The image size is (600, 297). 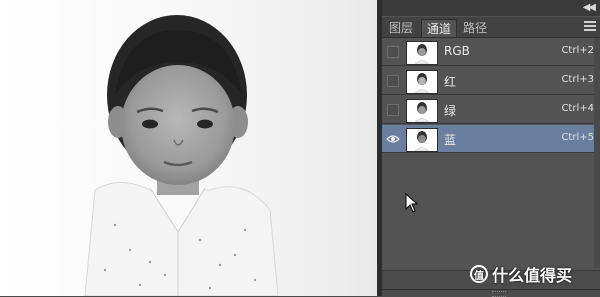 I want to click on channel-shortcut: Ctrl+5, so click(x=577, y=137).